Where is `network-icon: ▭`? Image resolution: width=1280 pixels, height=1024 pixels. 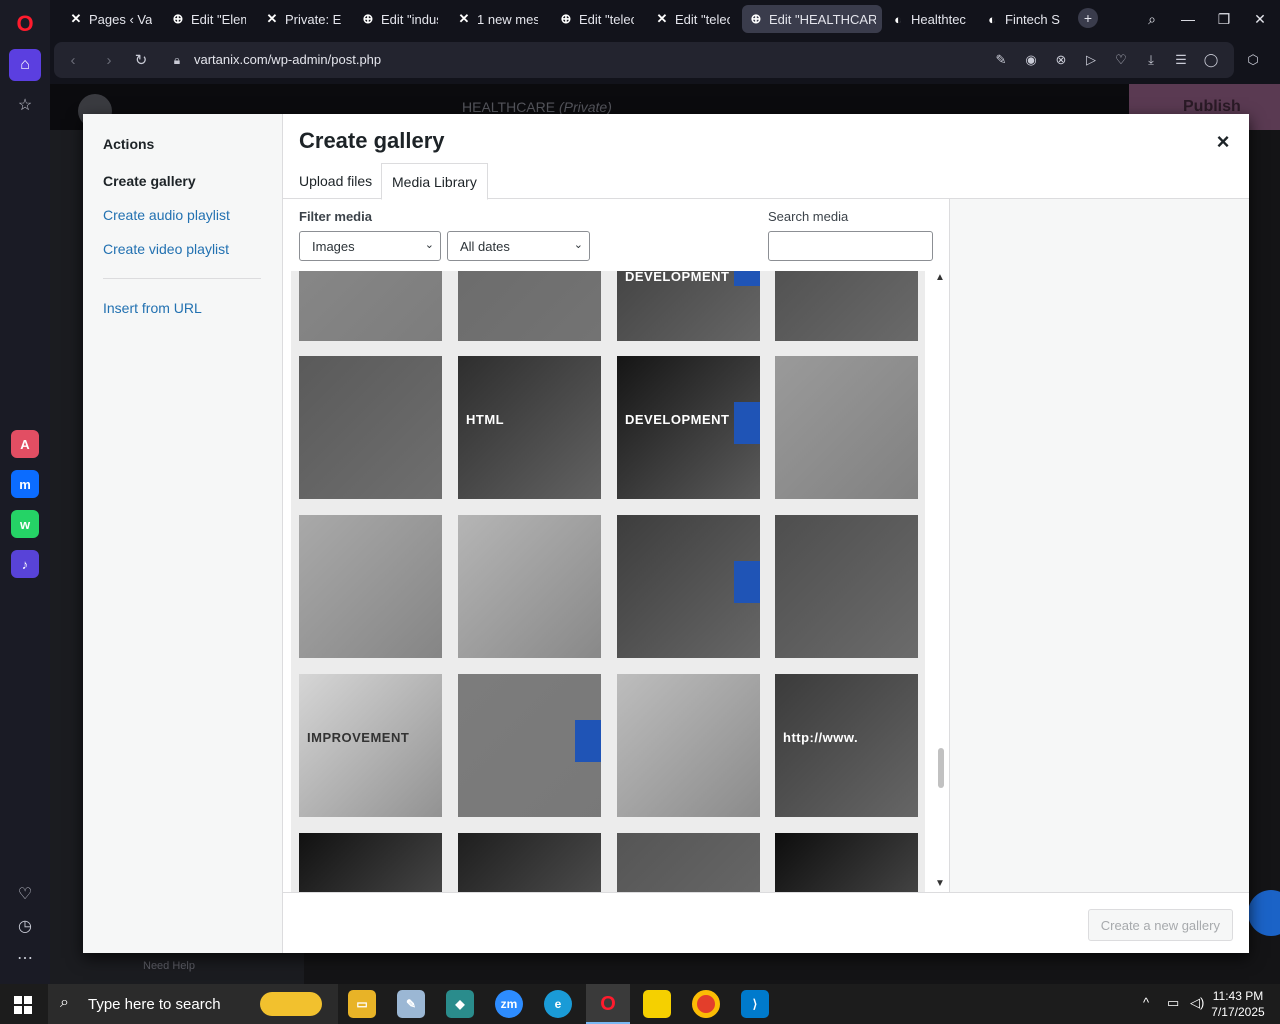 network-icon: ▭ is located at coordinates (1173, 1003).